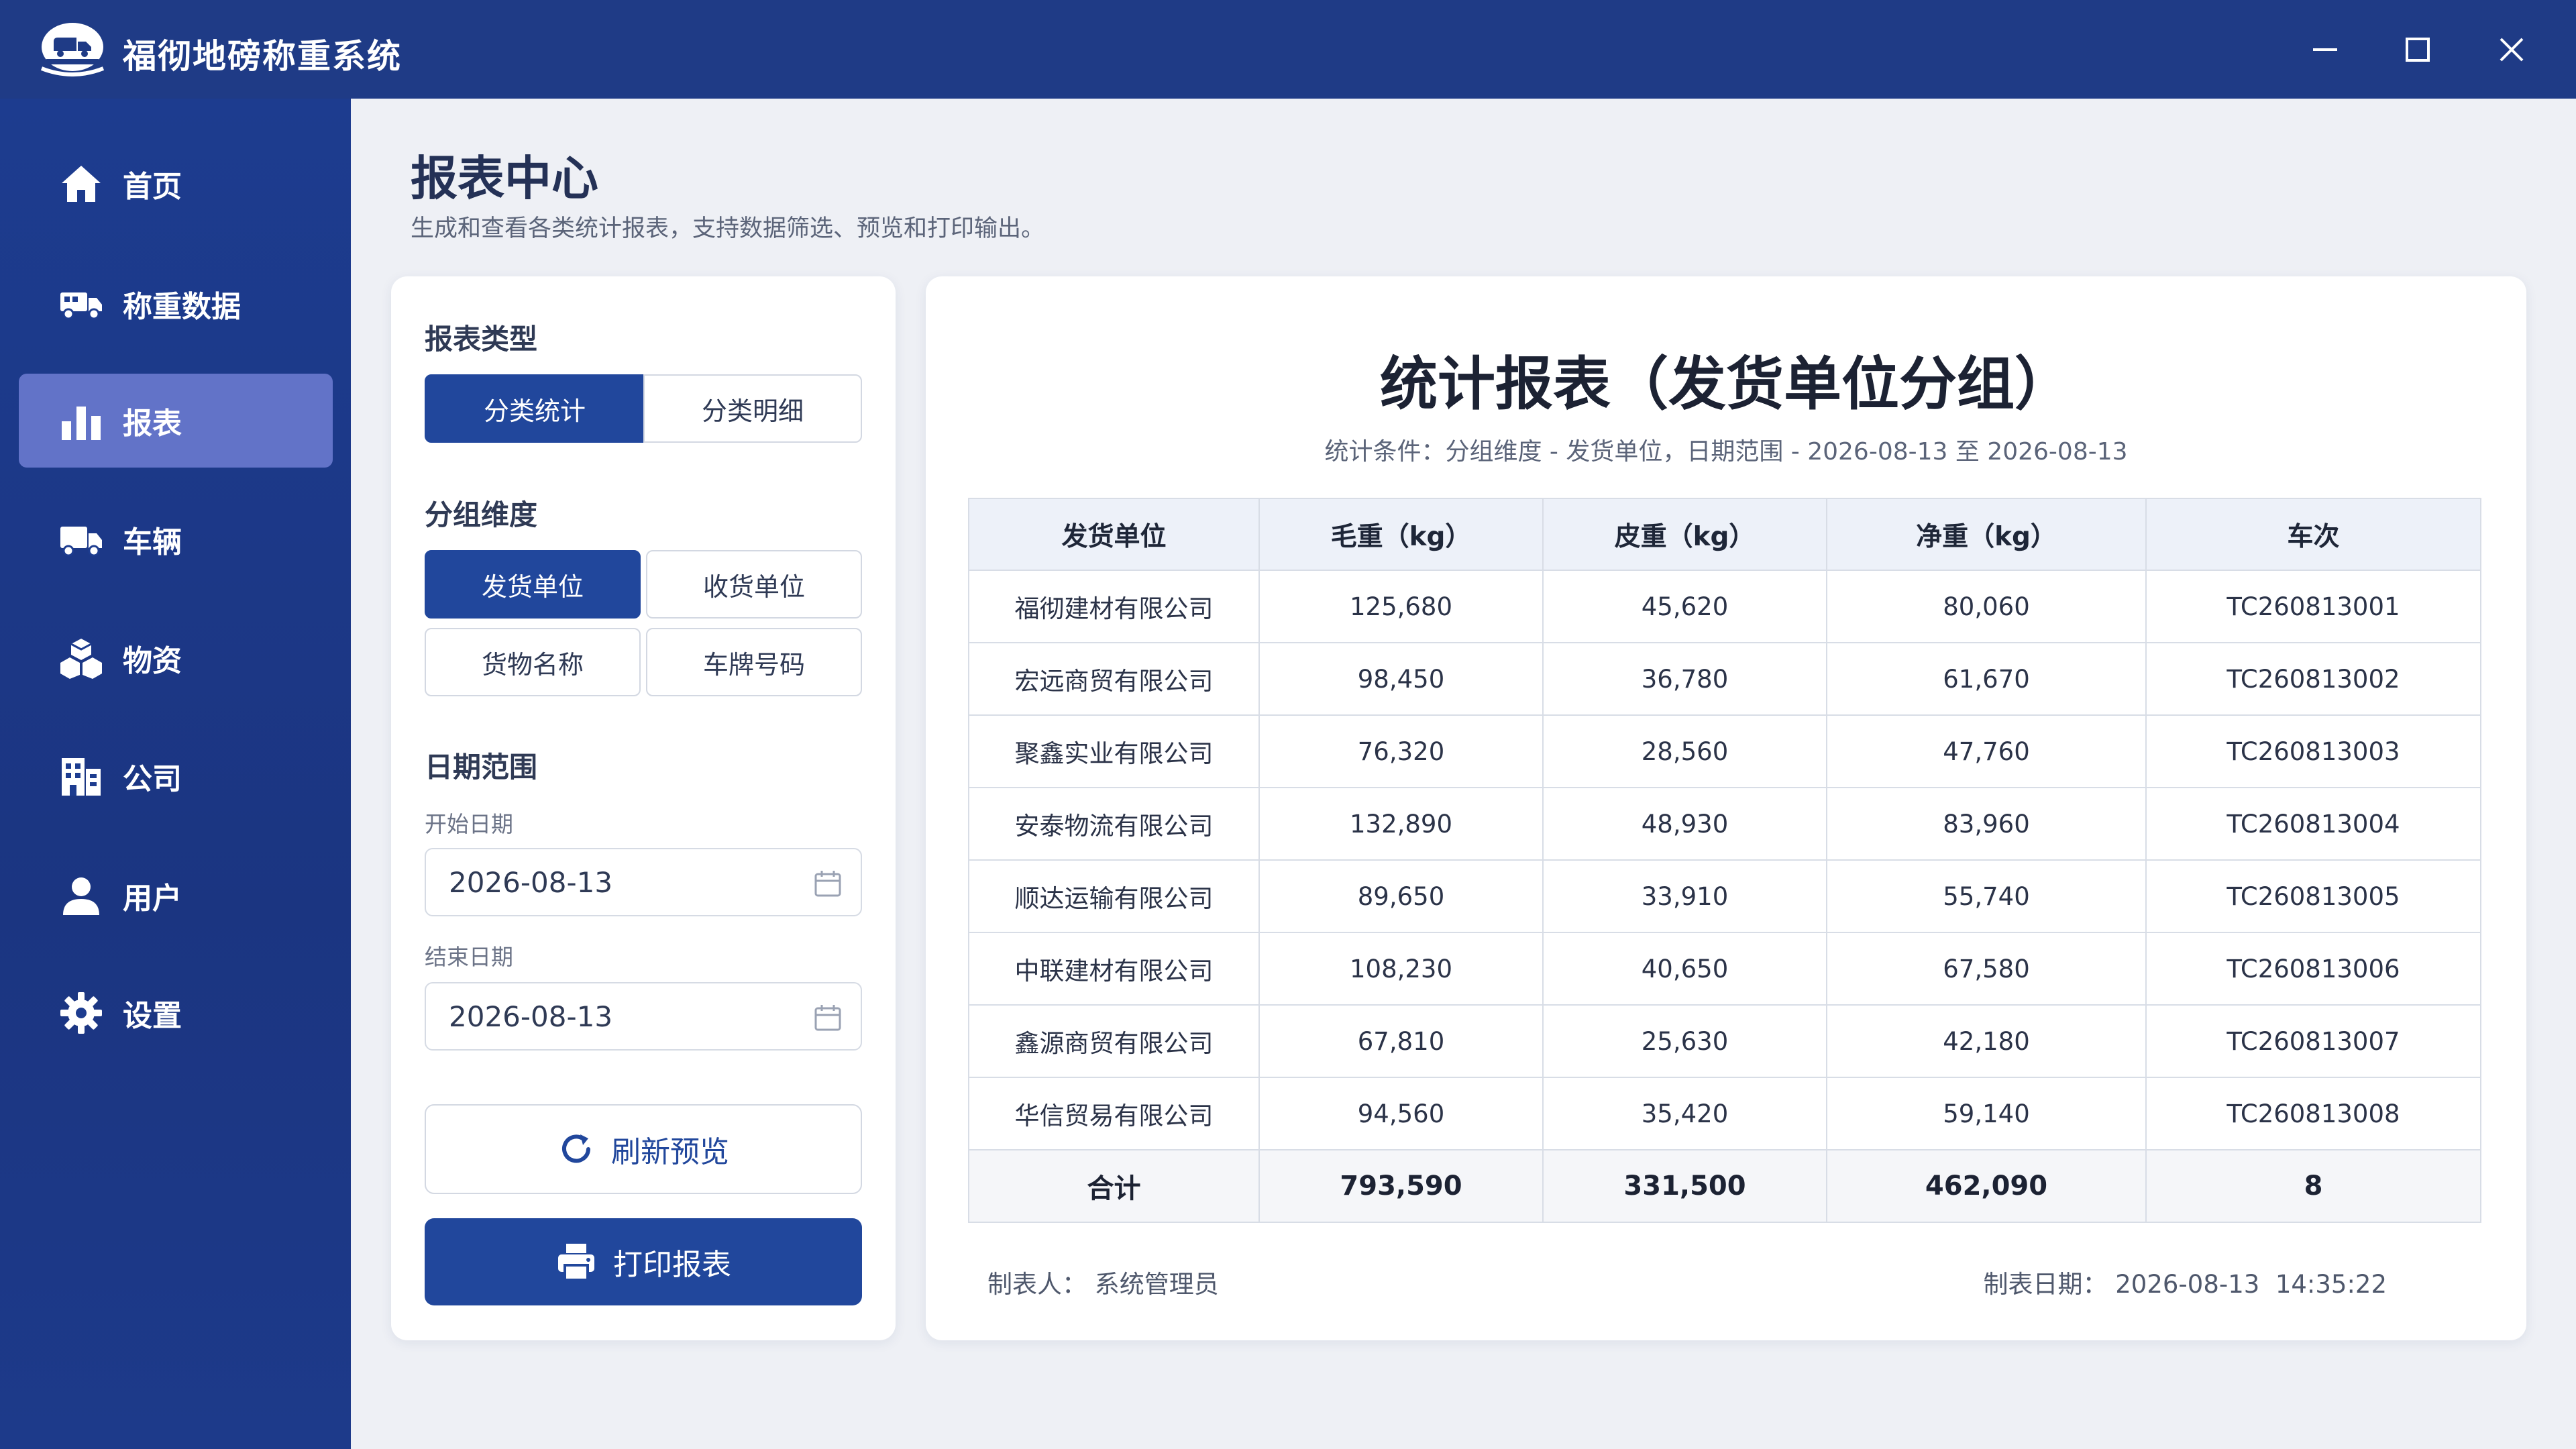  I want to click on end-date-label: 结束日期, so click(469, 957).